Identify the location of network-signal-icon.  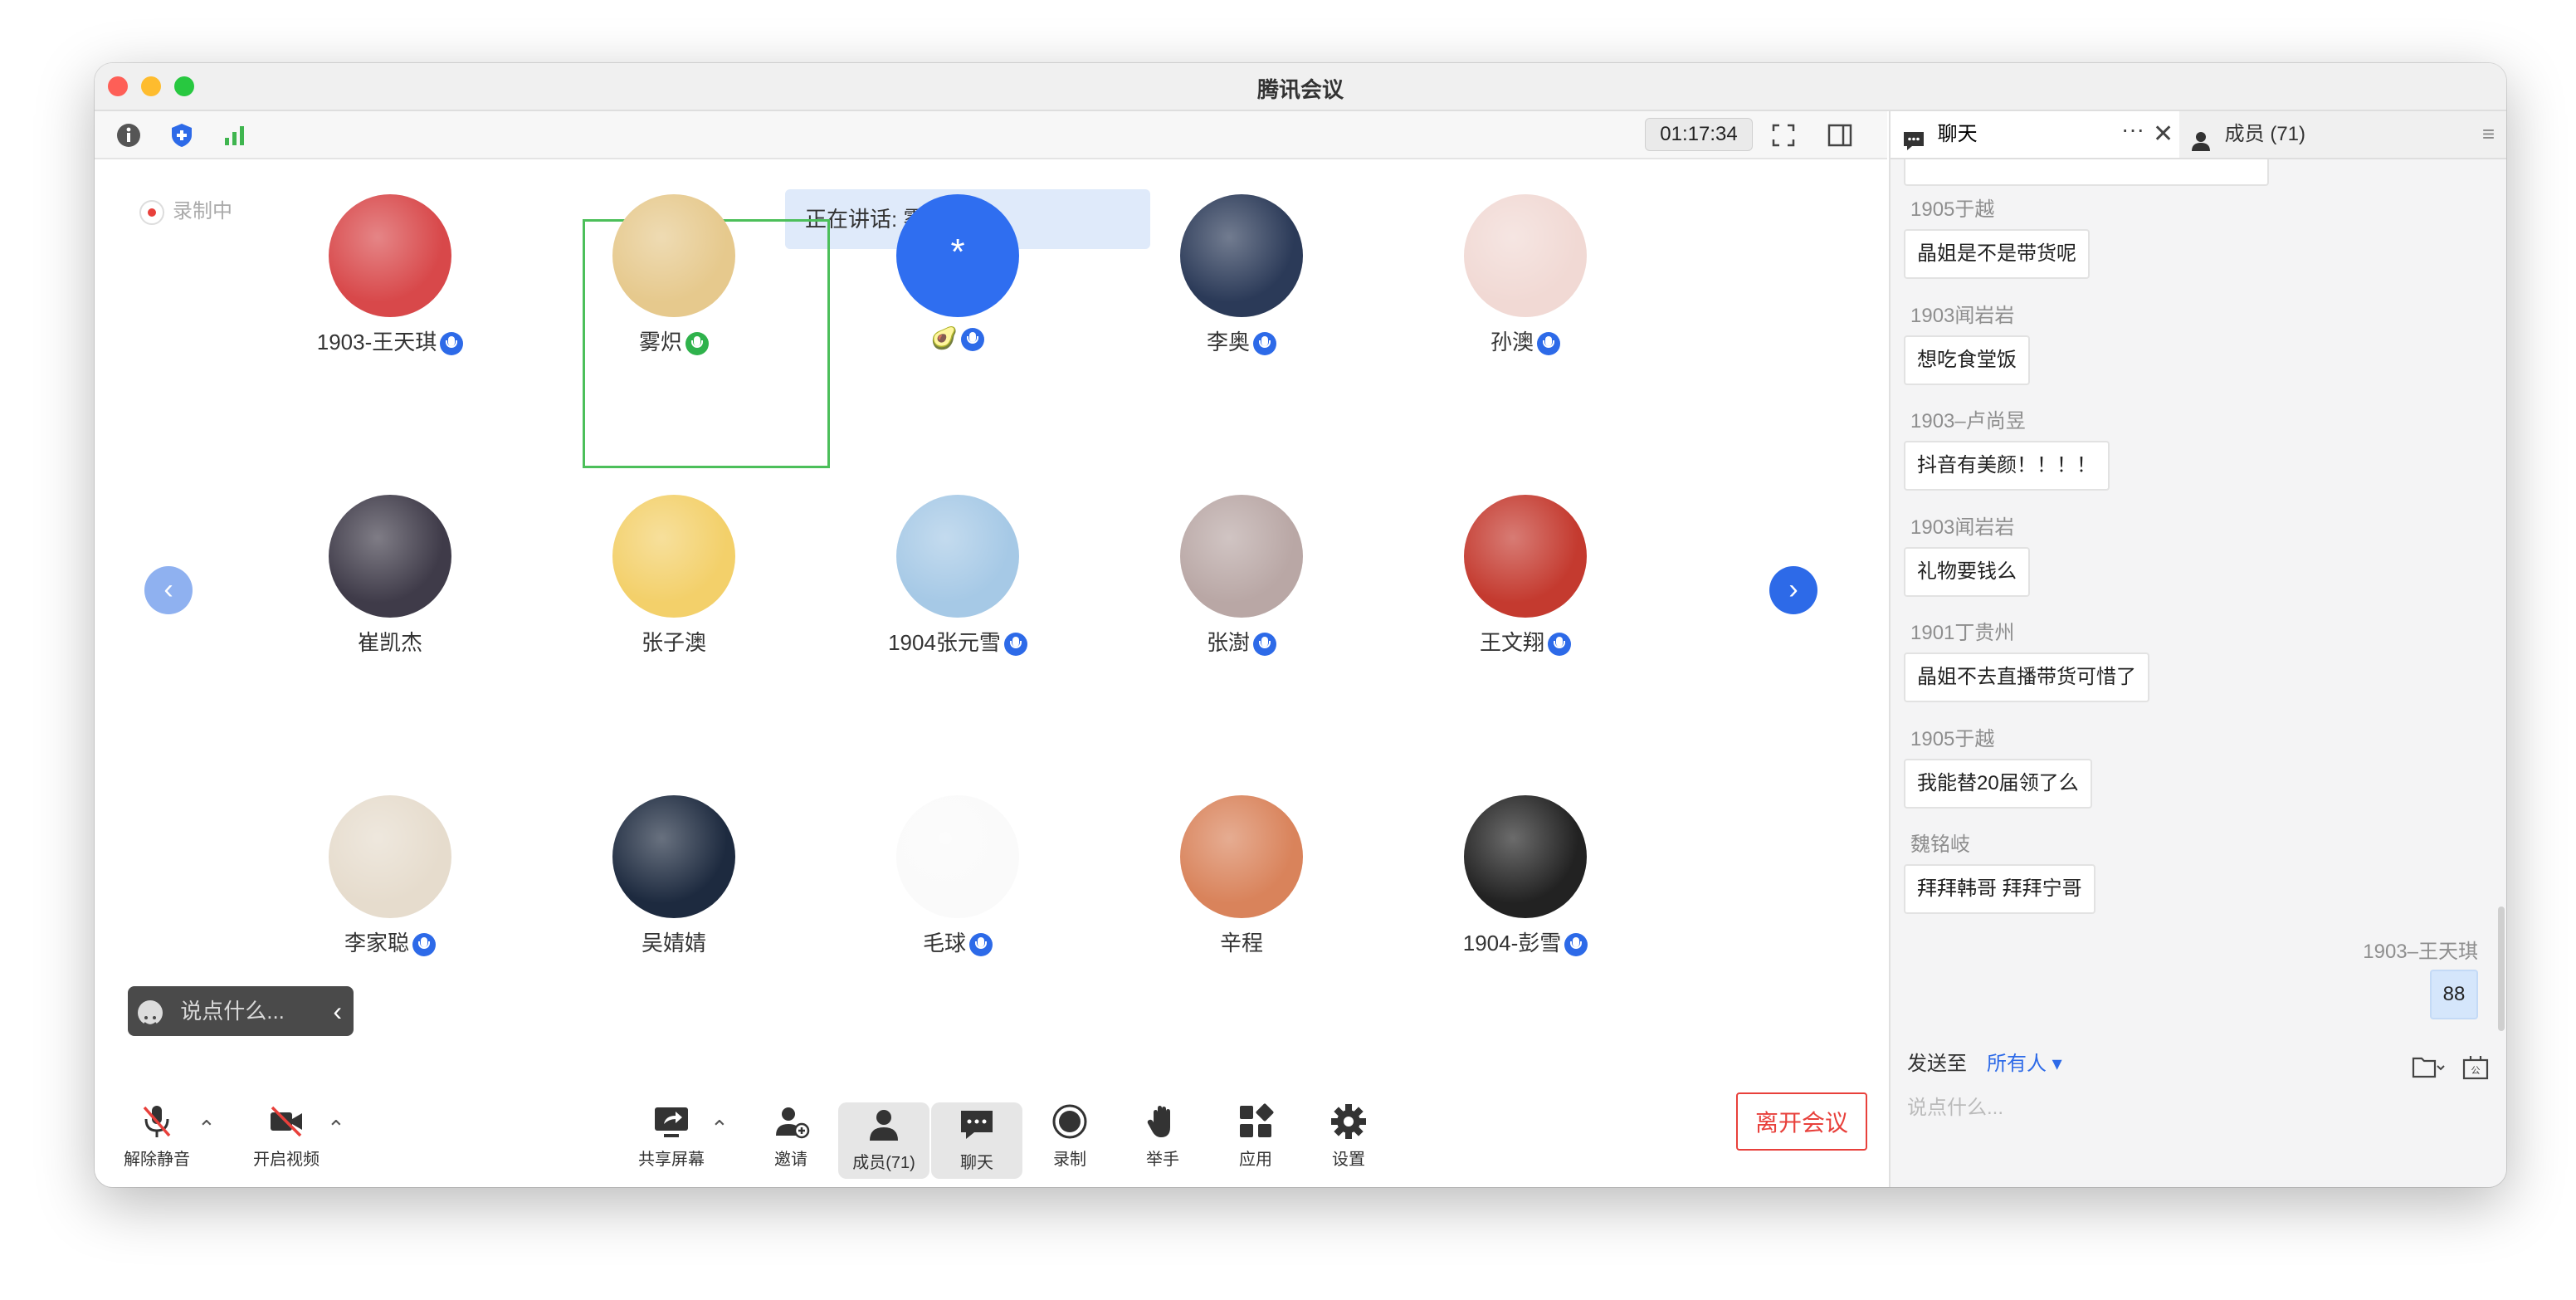
(235, 135).